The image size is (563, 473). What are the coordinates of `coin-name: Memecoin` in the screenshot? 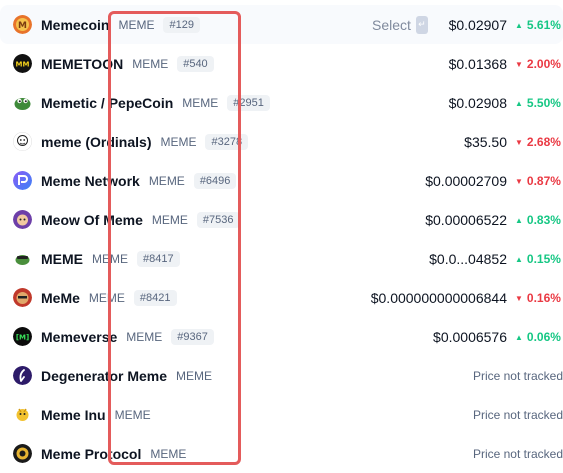 It's located at (75, 24).